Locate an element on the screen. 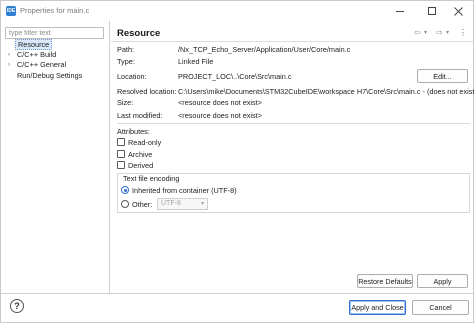 Image resolution: width=474 pixels, height=323 pixels. size-label: Size: is located at coordinates (125, 102).